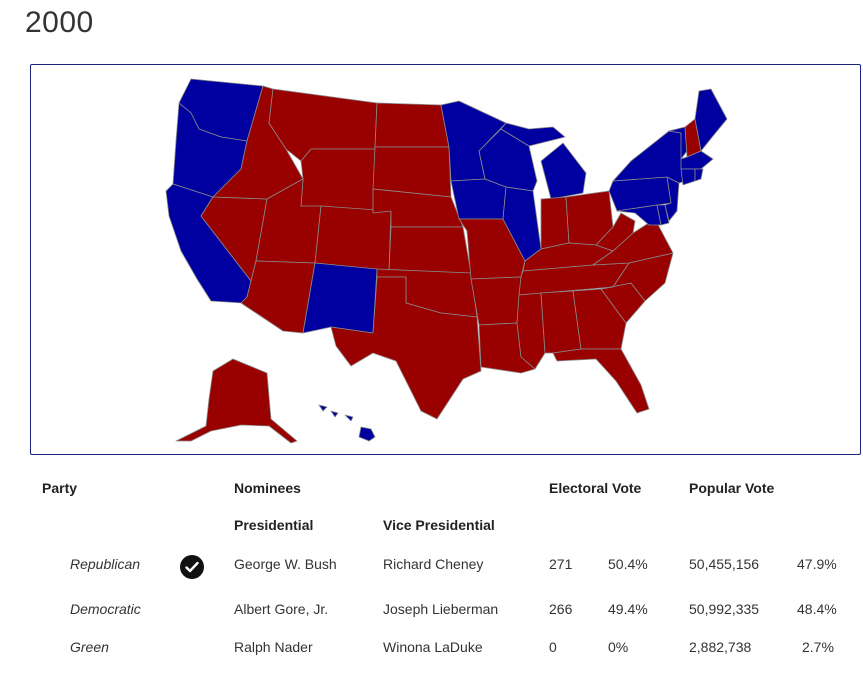  Describe the element at coordinates (531, 331) in the screenshot. I see `state-ms` at that location.